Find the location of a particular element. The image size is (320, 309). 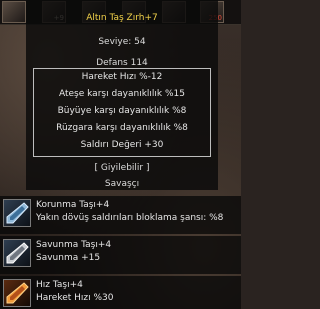

inventory-slot is located at coordinates (14, 12).